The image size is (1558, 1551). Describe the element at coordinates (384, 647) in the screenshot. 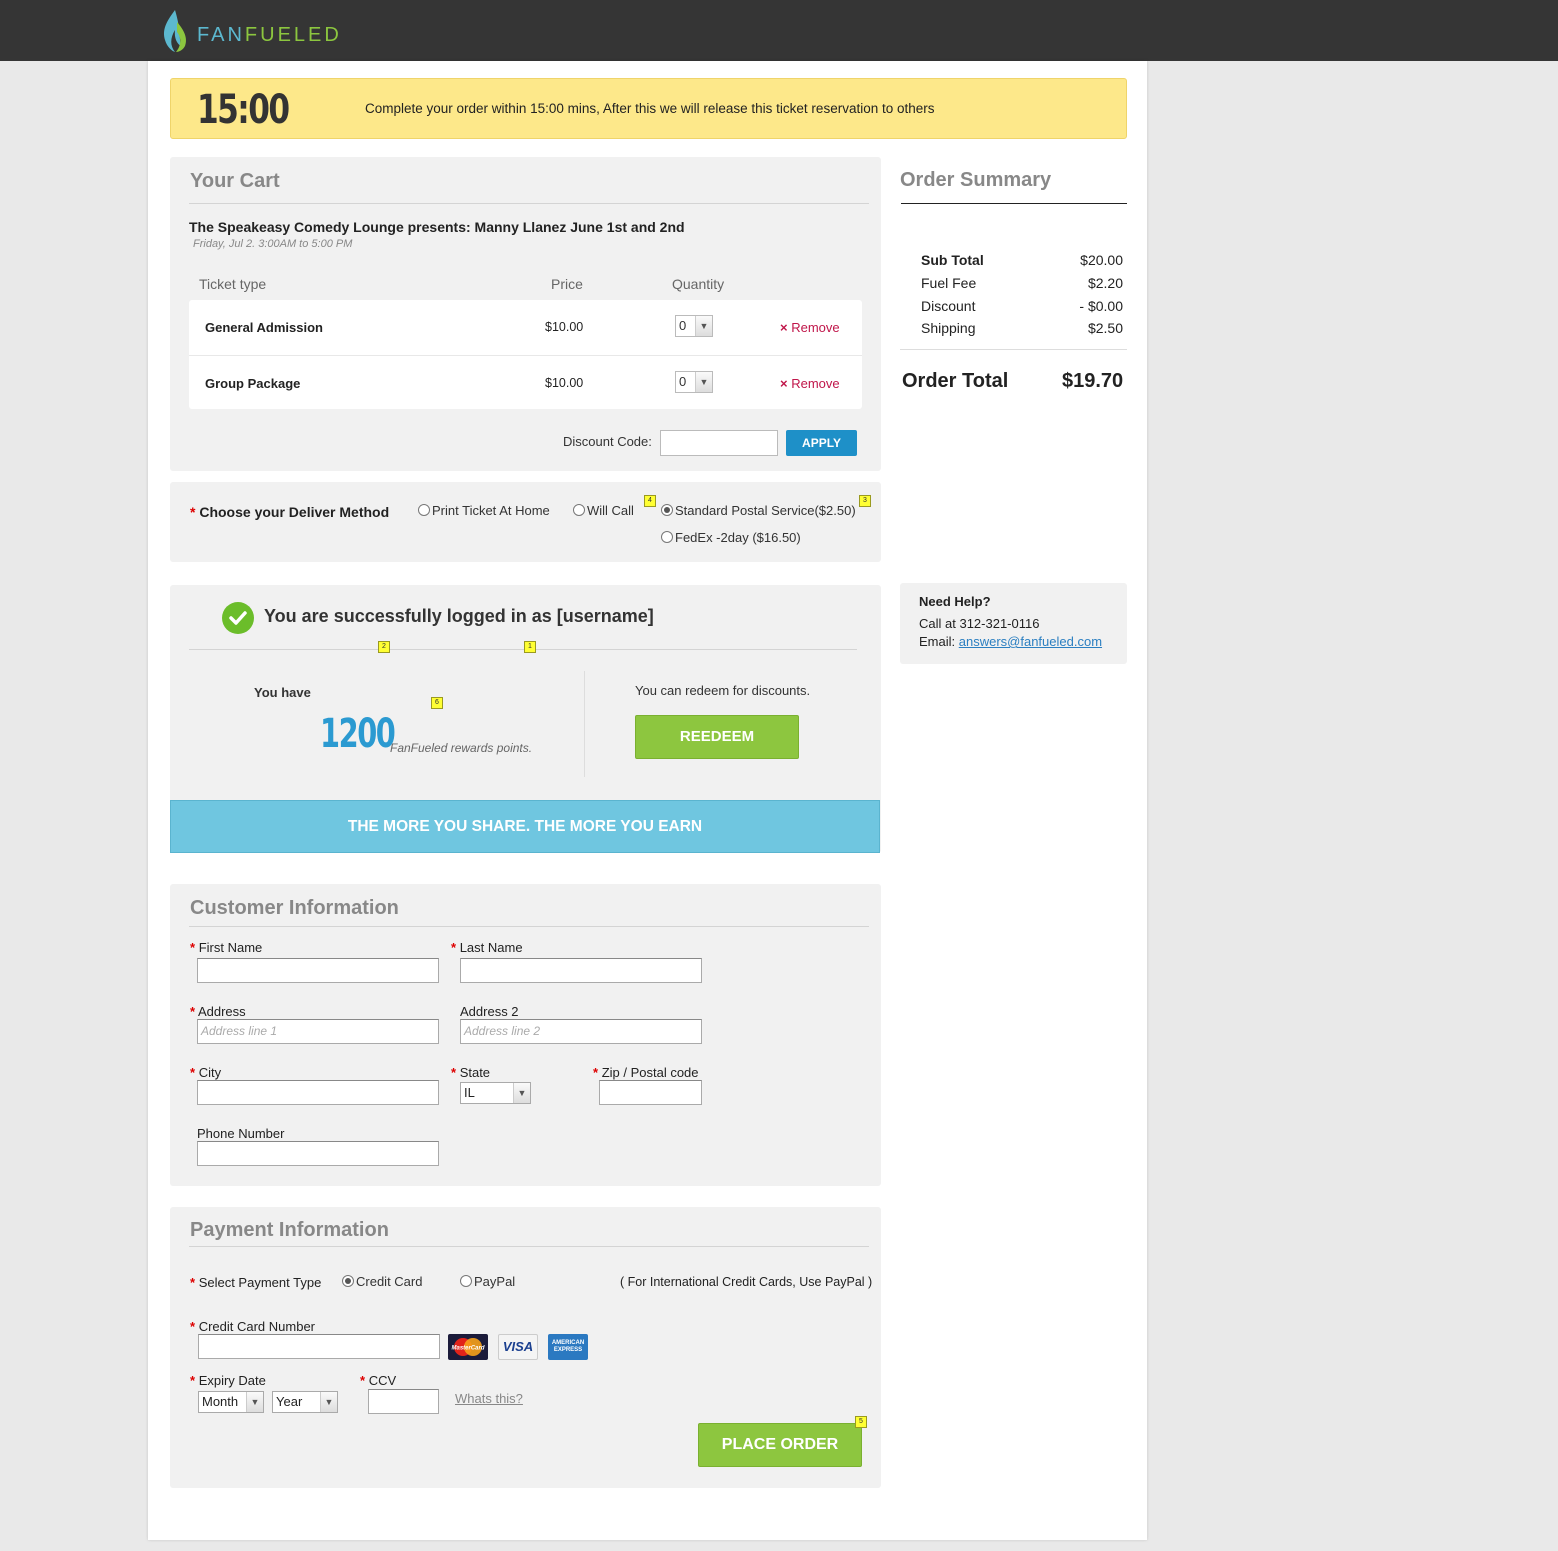

I see `annotation-note-2: 2` at that location.